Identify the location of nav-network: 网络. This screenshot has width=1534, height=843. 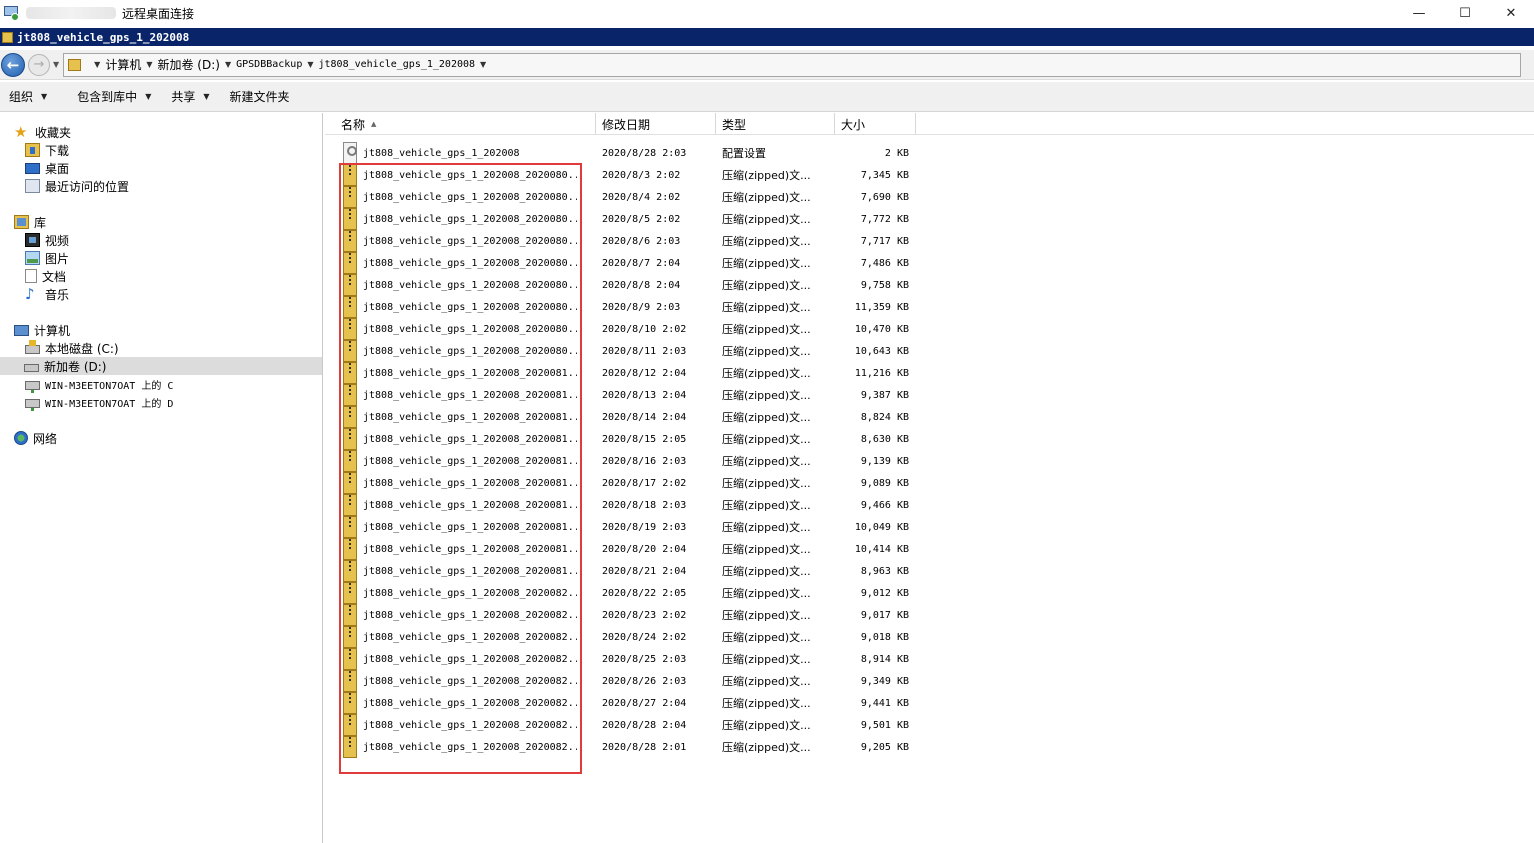
(35, 438).